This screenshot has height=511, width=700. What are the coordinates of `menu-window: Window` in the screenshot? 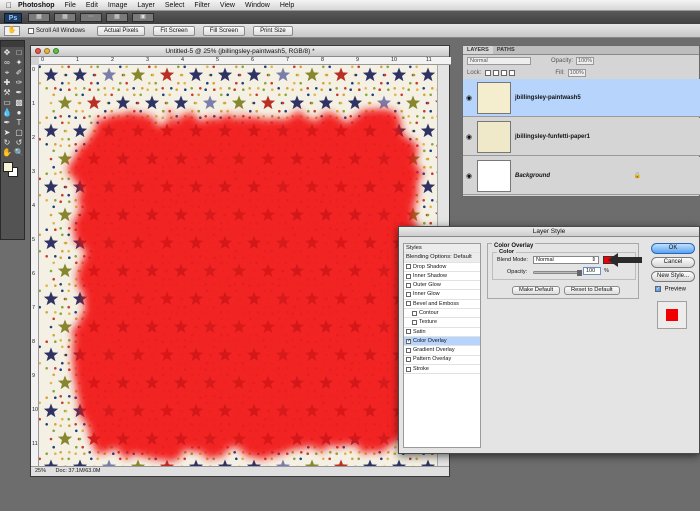 It's located at (257, 5).